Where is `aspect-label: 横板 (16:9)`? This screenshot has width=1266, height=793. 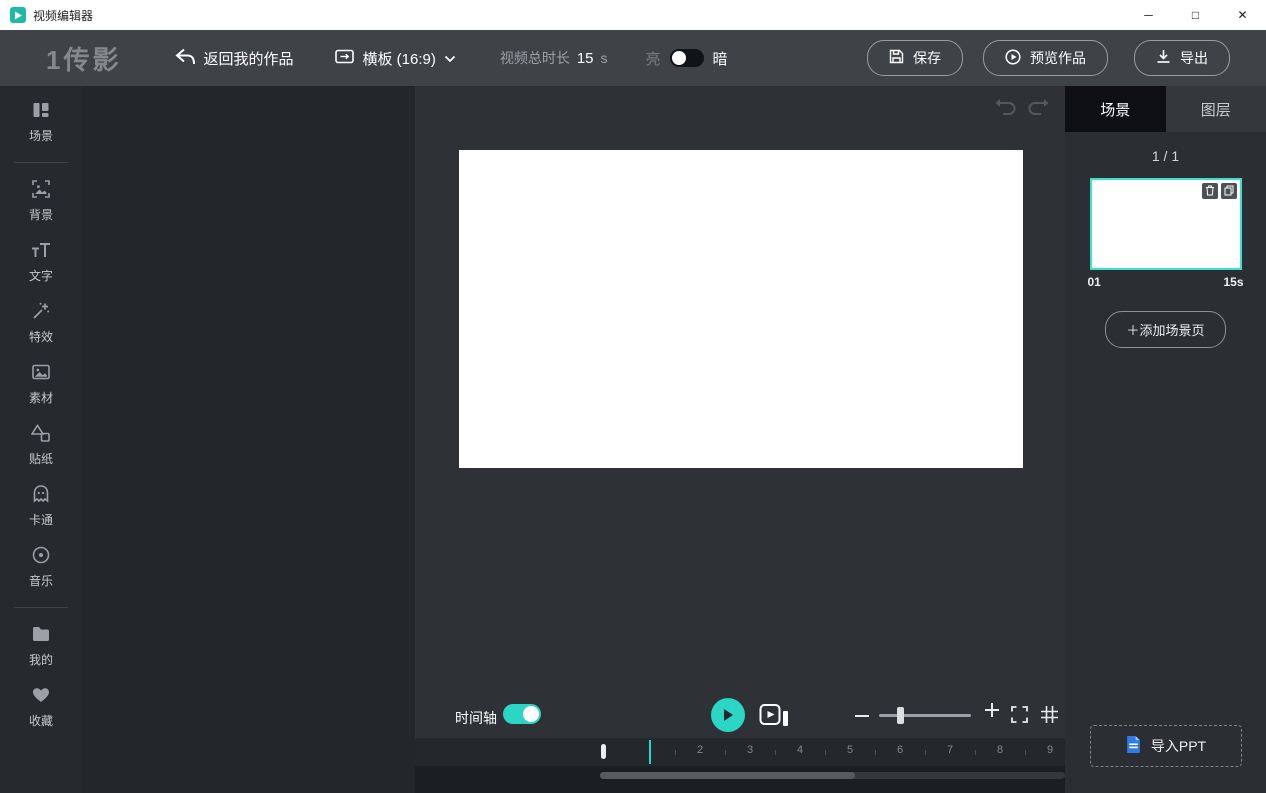
aspect-label: 横板 (16:9) is located at coordinates (399, 59).